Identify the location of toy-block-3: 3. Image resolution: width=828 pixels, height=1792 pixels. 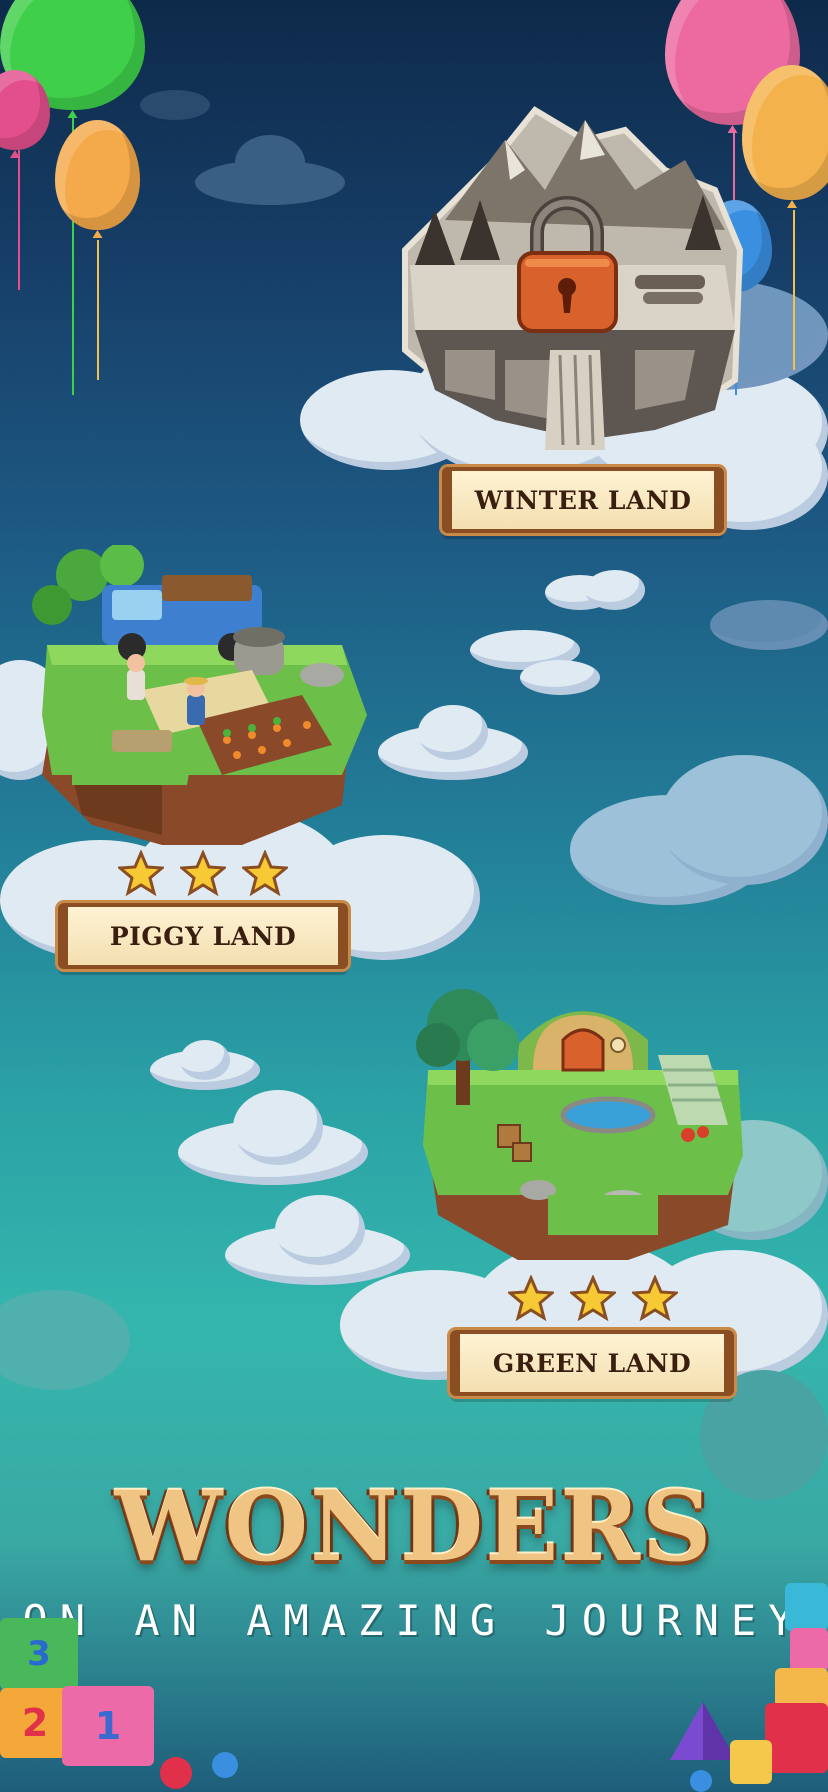
(39, 1654).